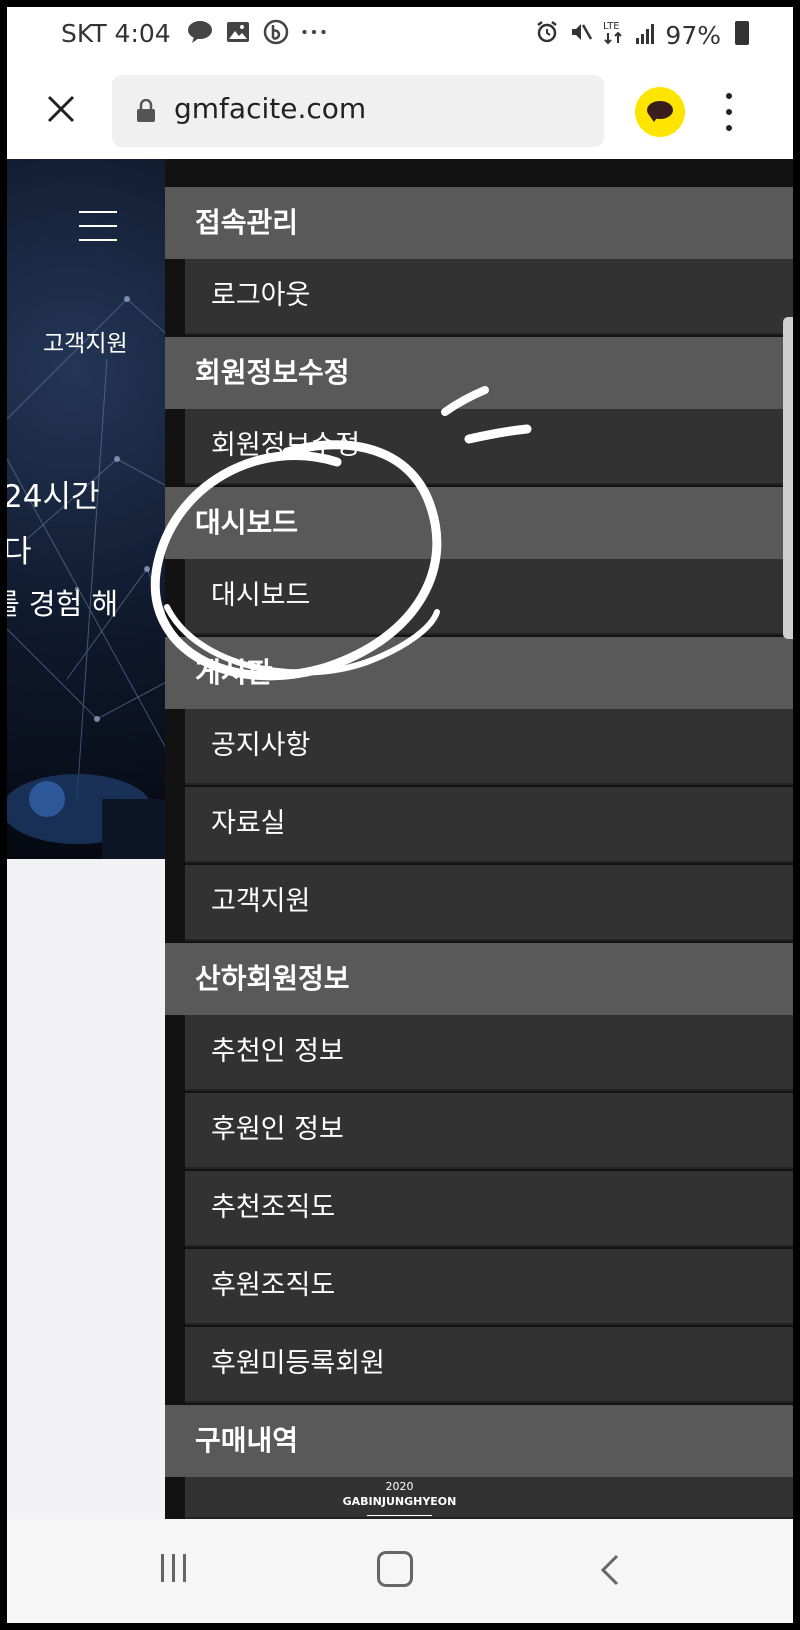  Describe the element at coordinates (479, 223) in the screenshot. I see `section-header-access: 접속관리` at that location.